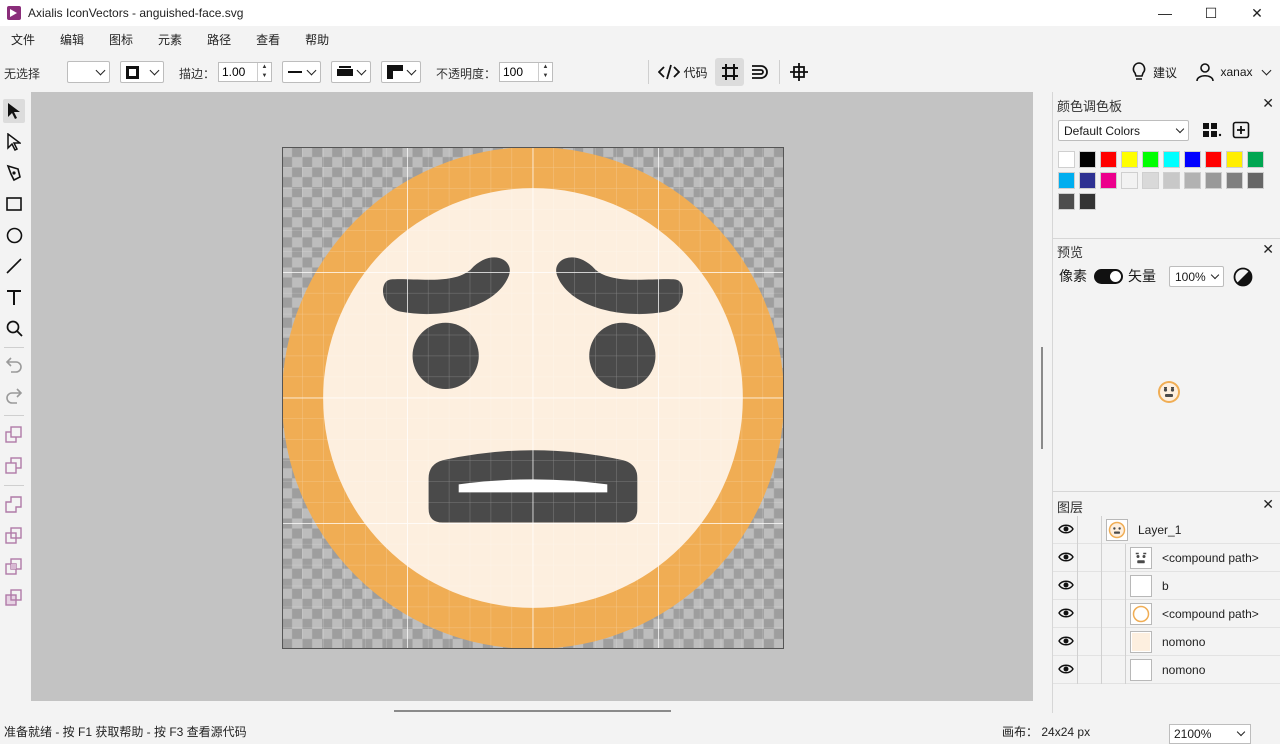 The height and width of the screenshot is (744, 1280). I want to click on send-back-tool, so click(14, 466).